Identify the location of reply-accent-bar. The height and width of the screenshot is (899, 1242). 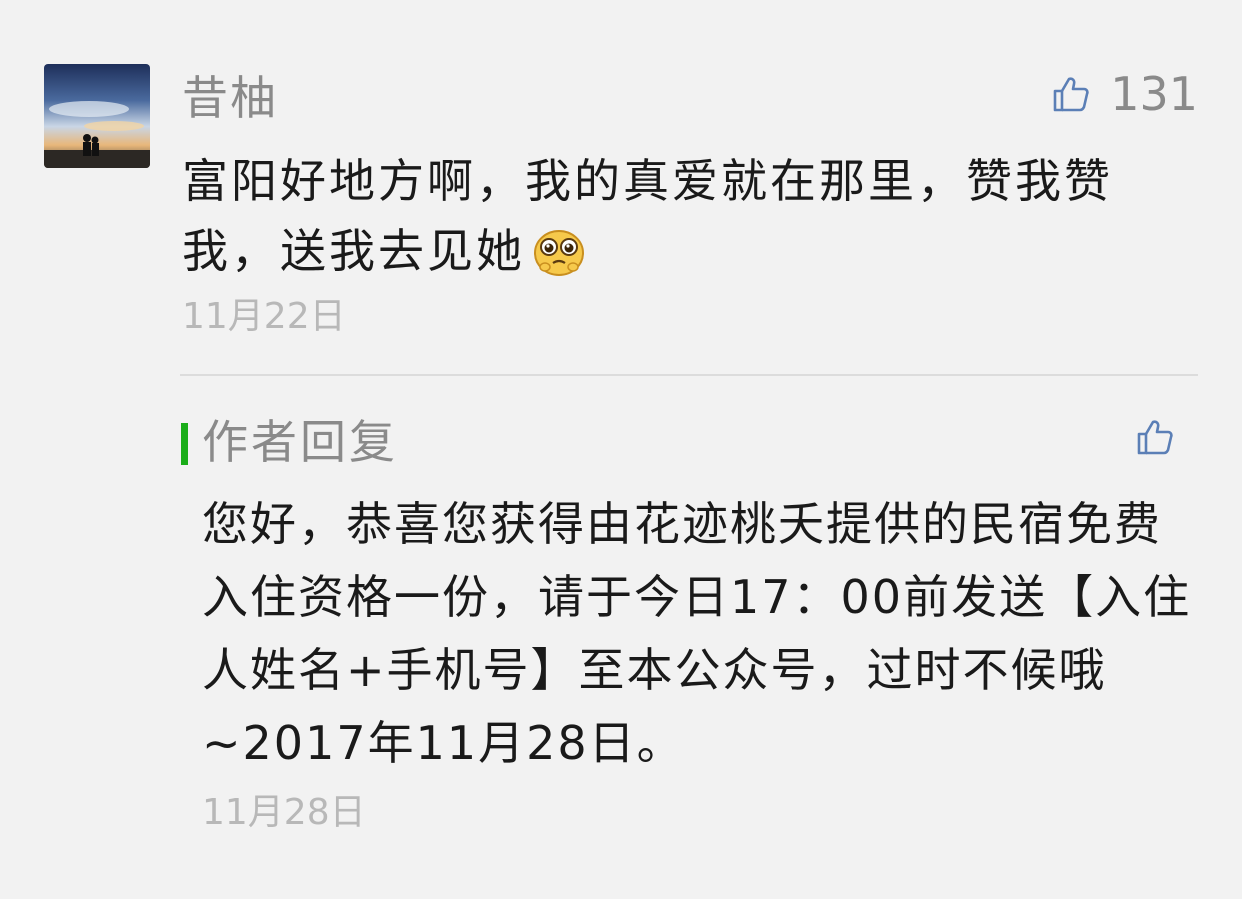
(184, 444).